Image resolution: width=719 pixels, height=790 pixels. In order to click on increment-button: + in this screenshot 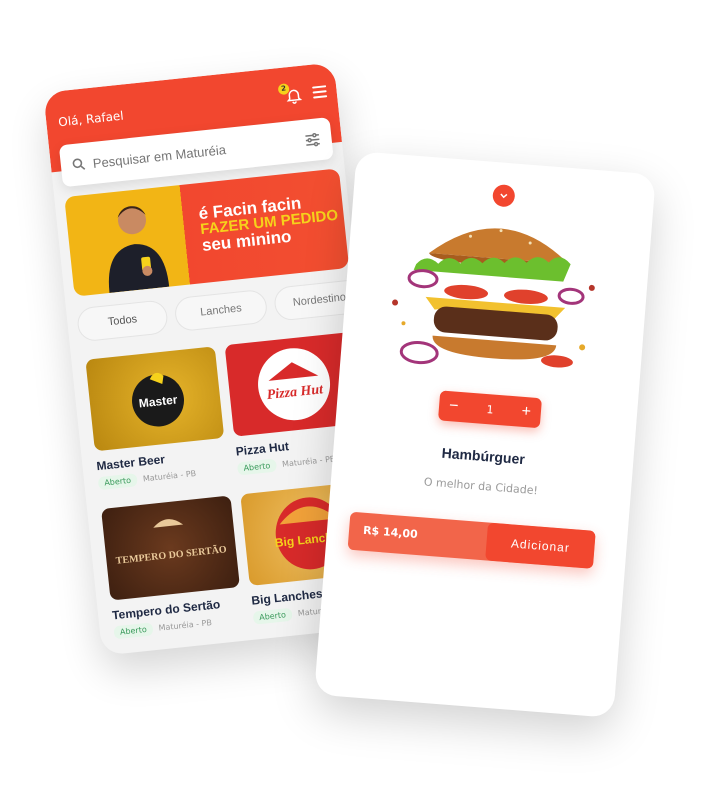, I will do `click(526, 412)`.